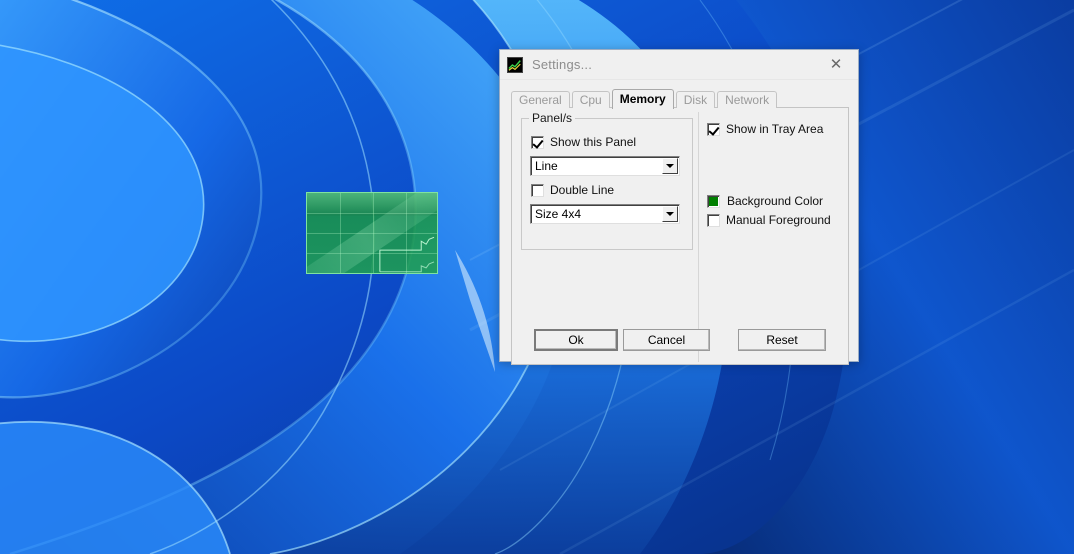 This screenshot has height=554, width=1074. I want to click on double-line-checkbox: Double Line, so click(572, 190).